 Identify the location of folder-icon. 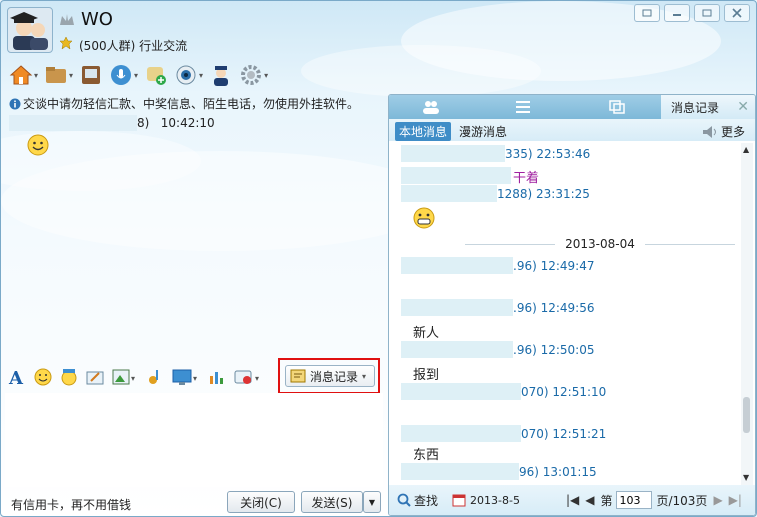
(56, 75).